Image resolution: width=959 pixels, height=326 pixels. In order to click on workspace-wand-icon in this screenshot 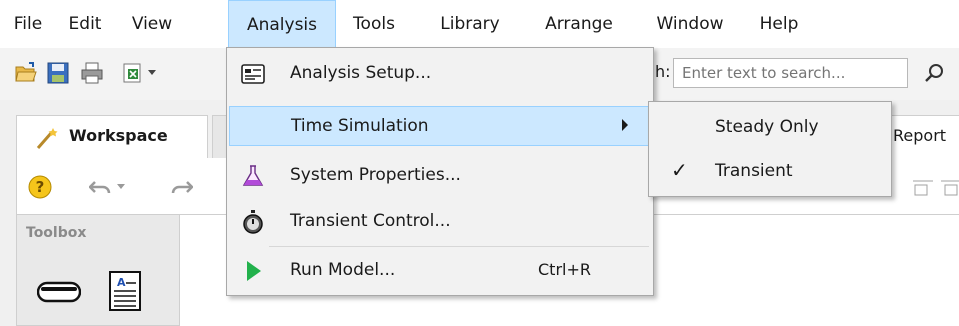, I will do `click(47, 138)`.